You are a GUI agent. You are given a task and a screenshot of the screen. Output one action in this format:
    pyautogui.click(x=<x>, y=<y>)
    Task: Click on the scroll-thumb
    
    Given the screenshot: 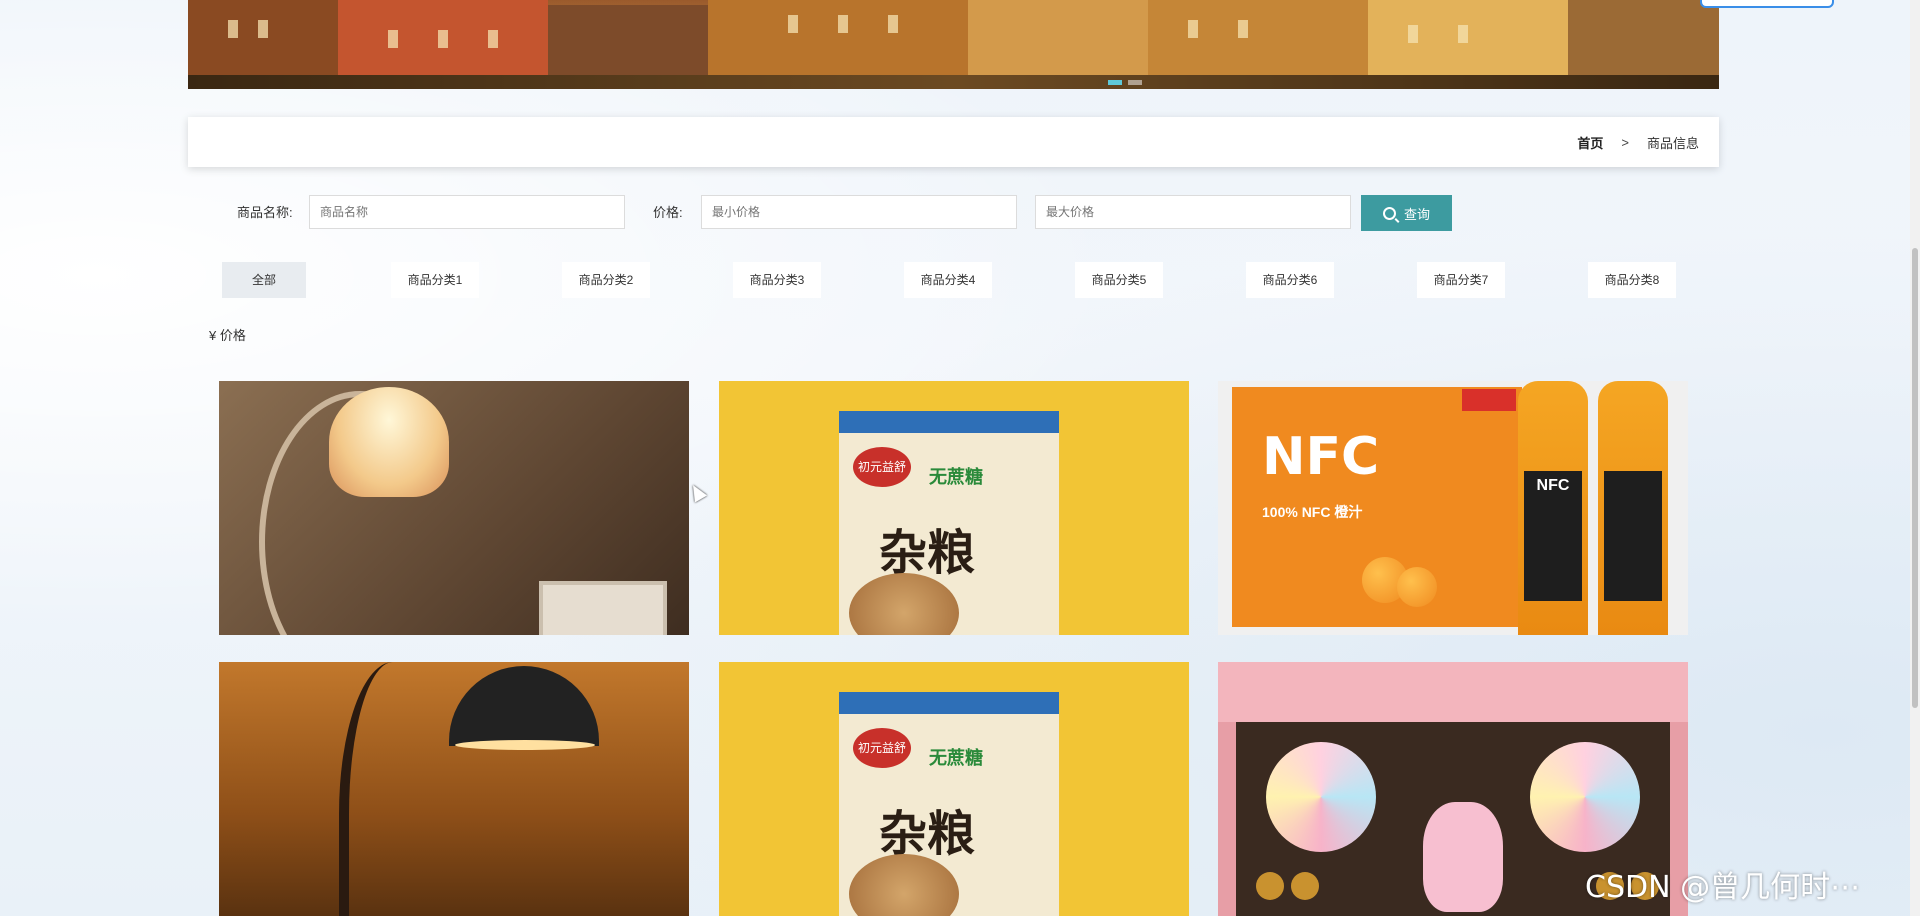 What is the action you would take?
    pyautogui.click(x=1915, y=478)
    